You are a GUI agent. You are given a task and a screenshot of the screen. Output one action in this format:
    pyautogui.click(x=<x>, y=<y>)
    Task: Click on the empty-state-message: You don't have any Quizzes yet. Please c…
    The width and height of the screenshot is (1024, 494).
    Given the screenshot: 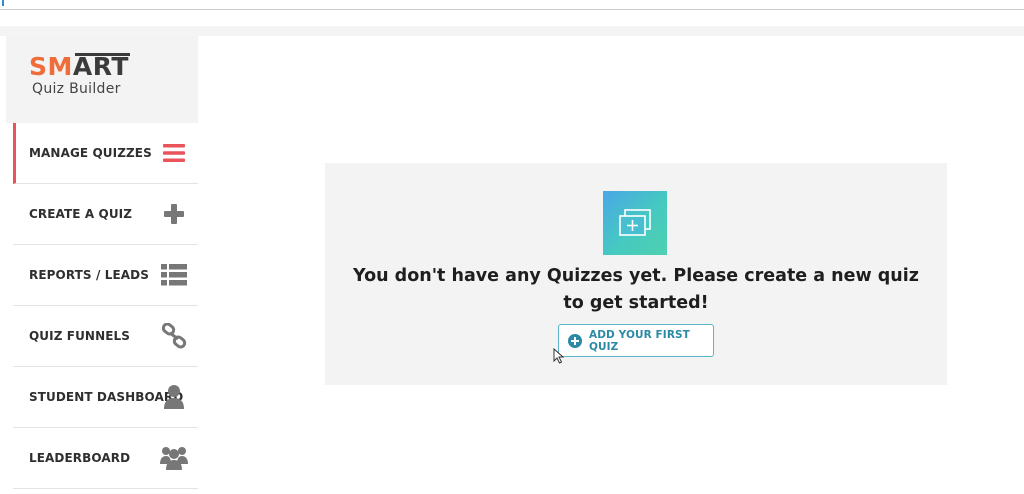 What is the action you would take?
    pyautogui.click(x=636, y=289)
    